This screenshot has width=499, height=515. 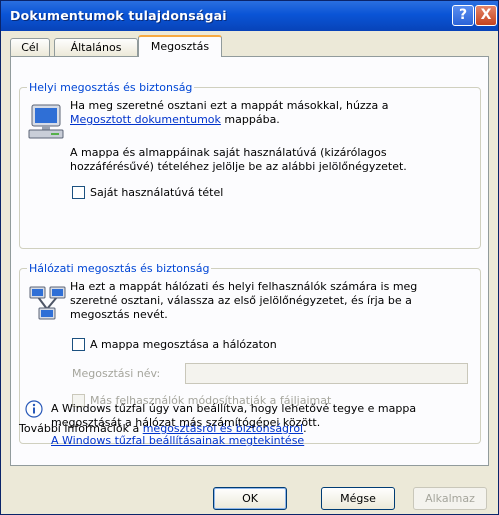 What do you see at coordinates (326, 373) in the screenshot?
I see `share-name-field` at bounding box center [326, 373].